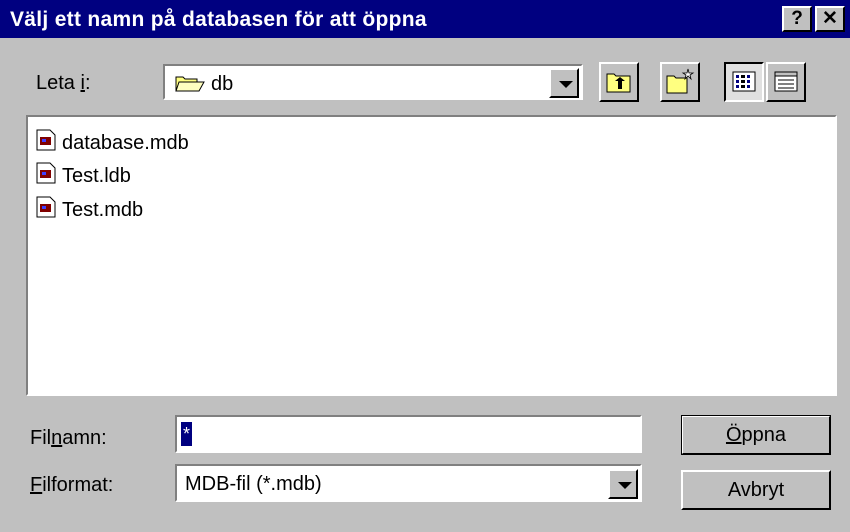 This screenshot has height=532, width=850. What do you see at coordinates (830, 19) in the screenshot?
I see `close-button: ✕` at bounding box center [830, 19].